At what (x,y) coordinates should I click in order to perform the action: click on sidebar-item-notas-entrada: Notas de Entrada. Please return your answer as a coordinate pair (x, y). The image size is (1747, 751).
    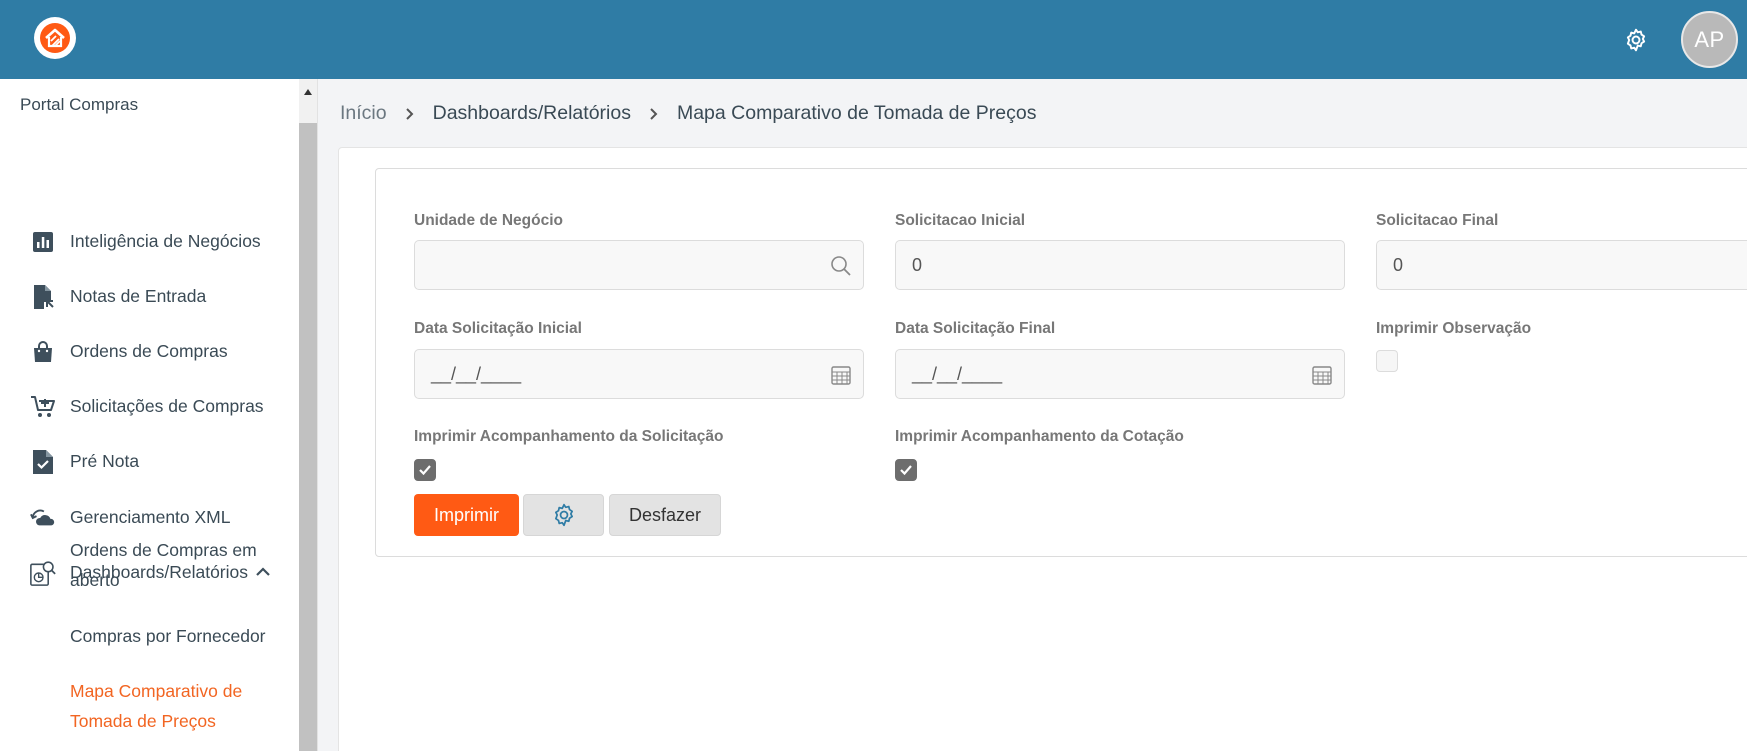
    Looking at the image, I should click on (149, 296).